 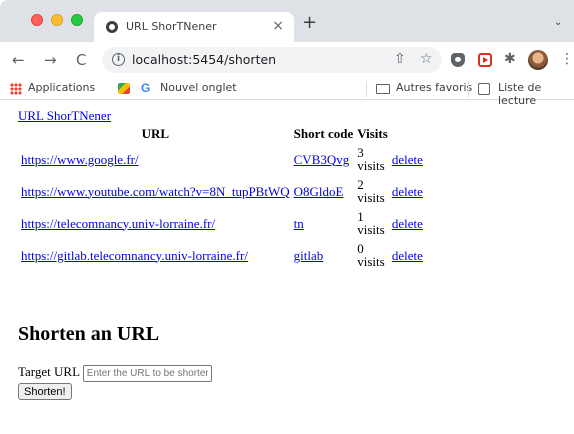 What do you see at coordinates (511, 59) in the screenshot?
I see `puzzle-icon: ✱` at bounding box center [511, 59].